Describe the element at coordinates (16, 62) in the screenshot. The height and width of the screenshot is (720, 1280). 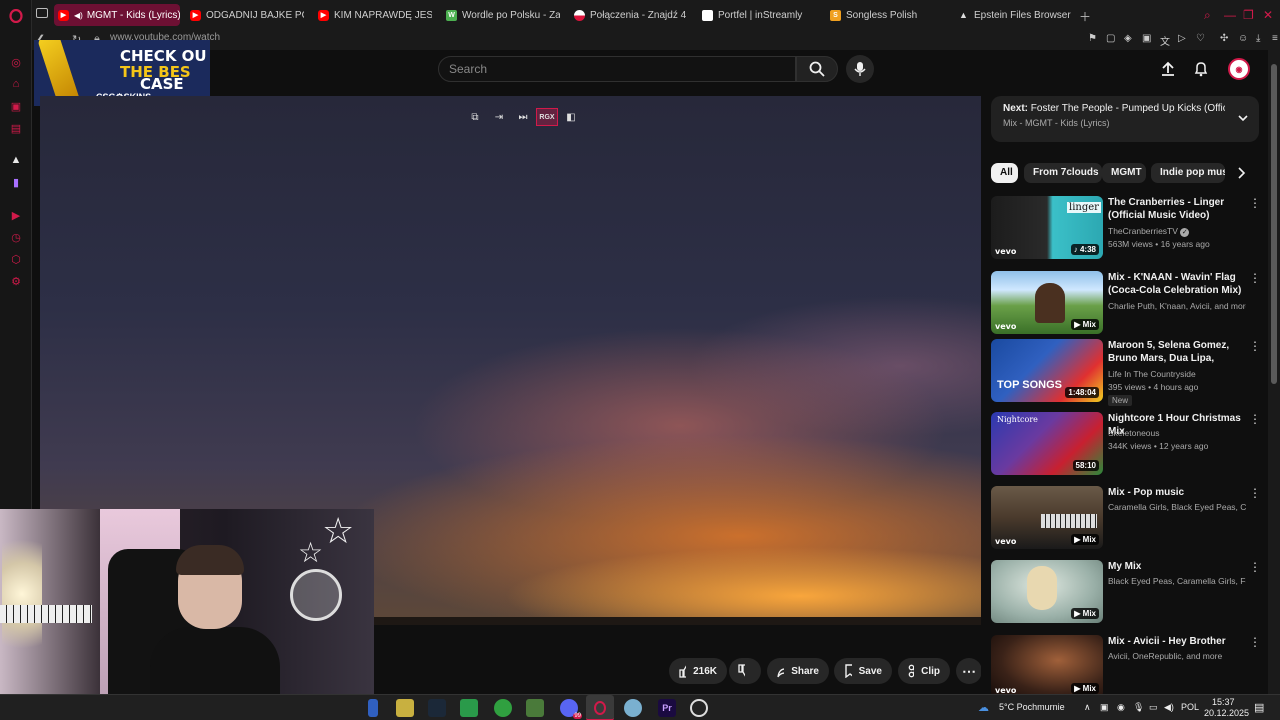
I see `aria-icon: ◎` at that location.